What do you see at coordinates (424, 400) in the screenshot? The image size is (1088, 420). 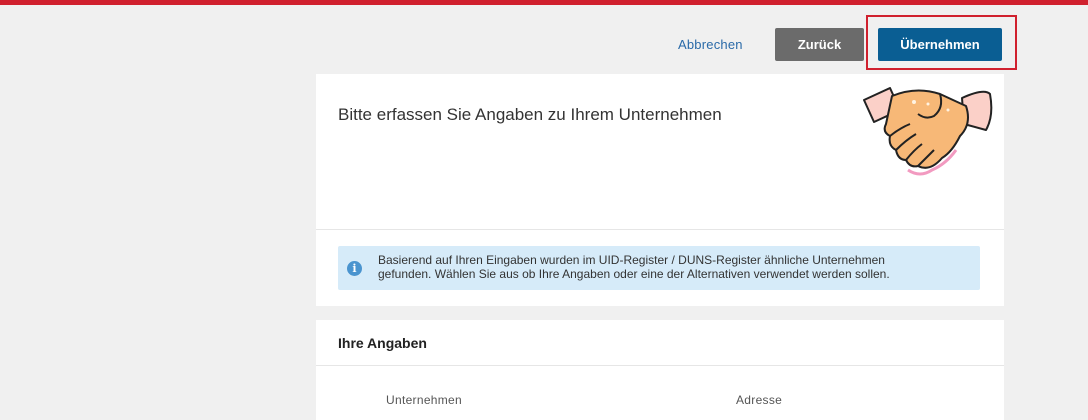 I see `column-header-company: Unternehmen` at bounding box center [424, 400].